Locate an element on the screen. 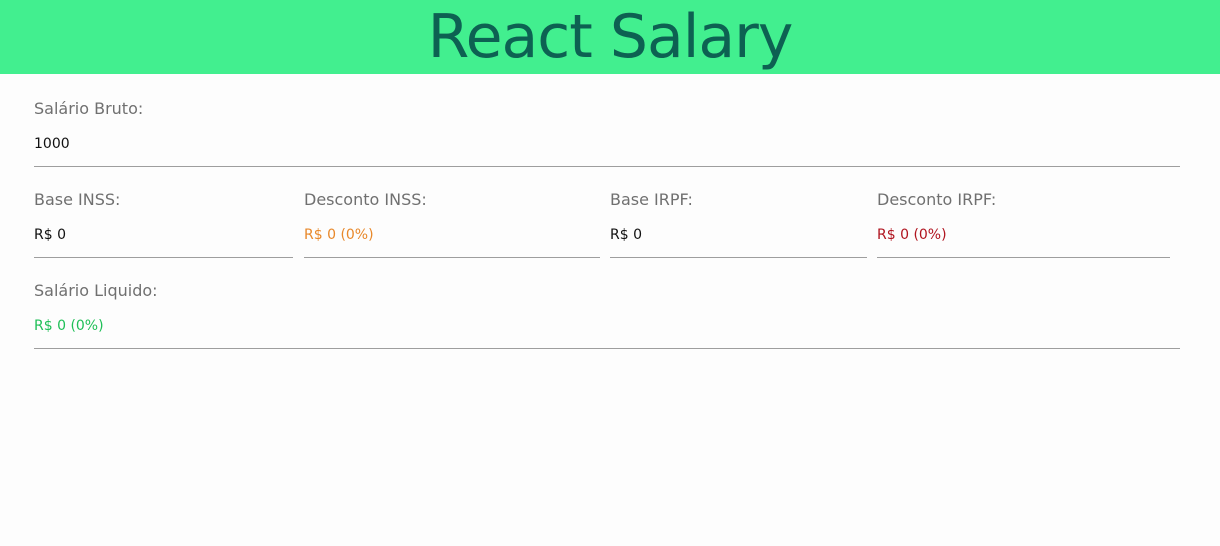  base-inss-label: Base INSS: is located at coordinates (77, 199).